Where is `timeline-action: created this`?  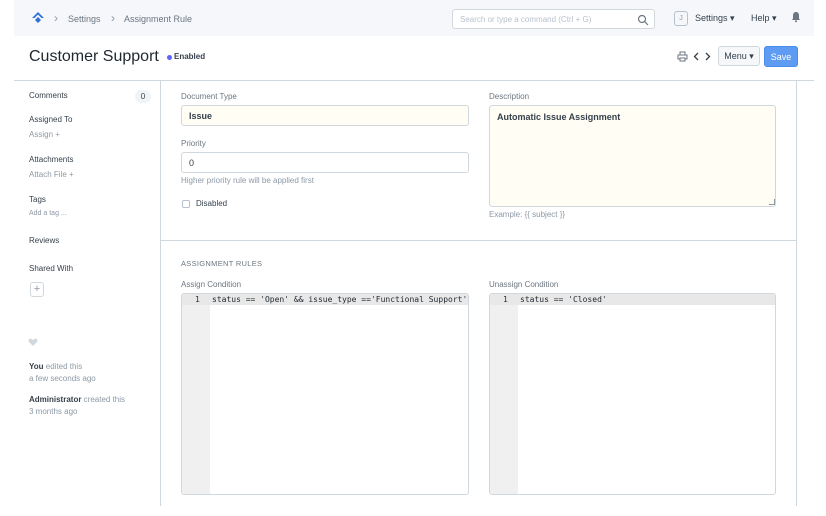 timeline-action: created this is located at coordinates (103, 399).